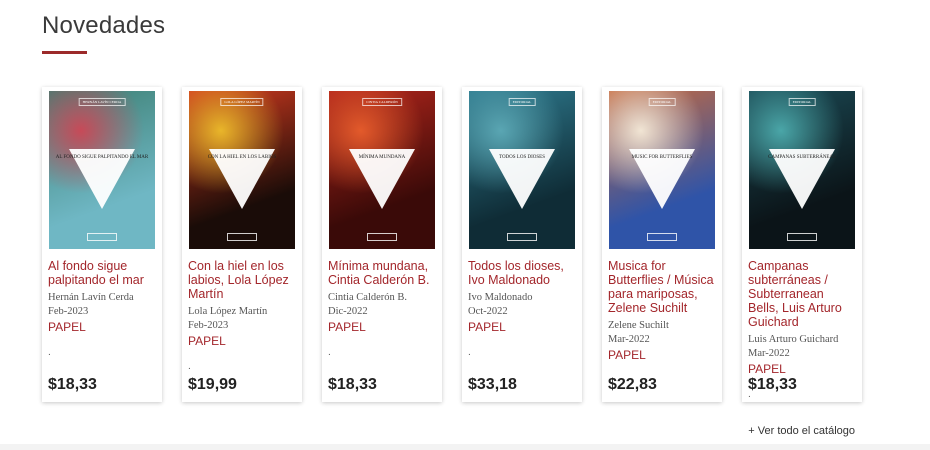 The width and height of the screenshot is (930, 450). I want to click on cover-title: AL FONDO SIGUE PALPITANDO EL MAR, so click(102, 157).